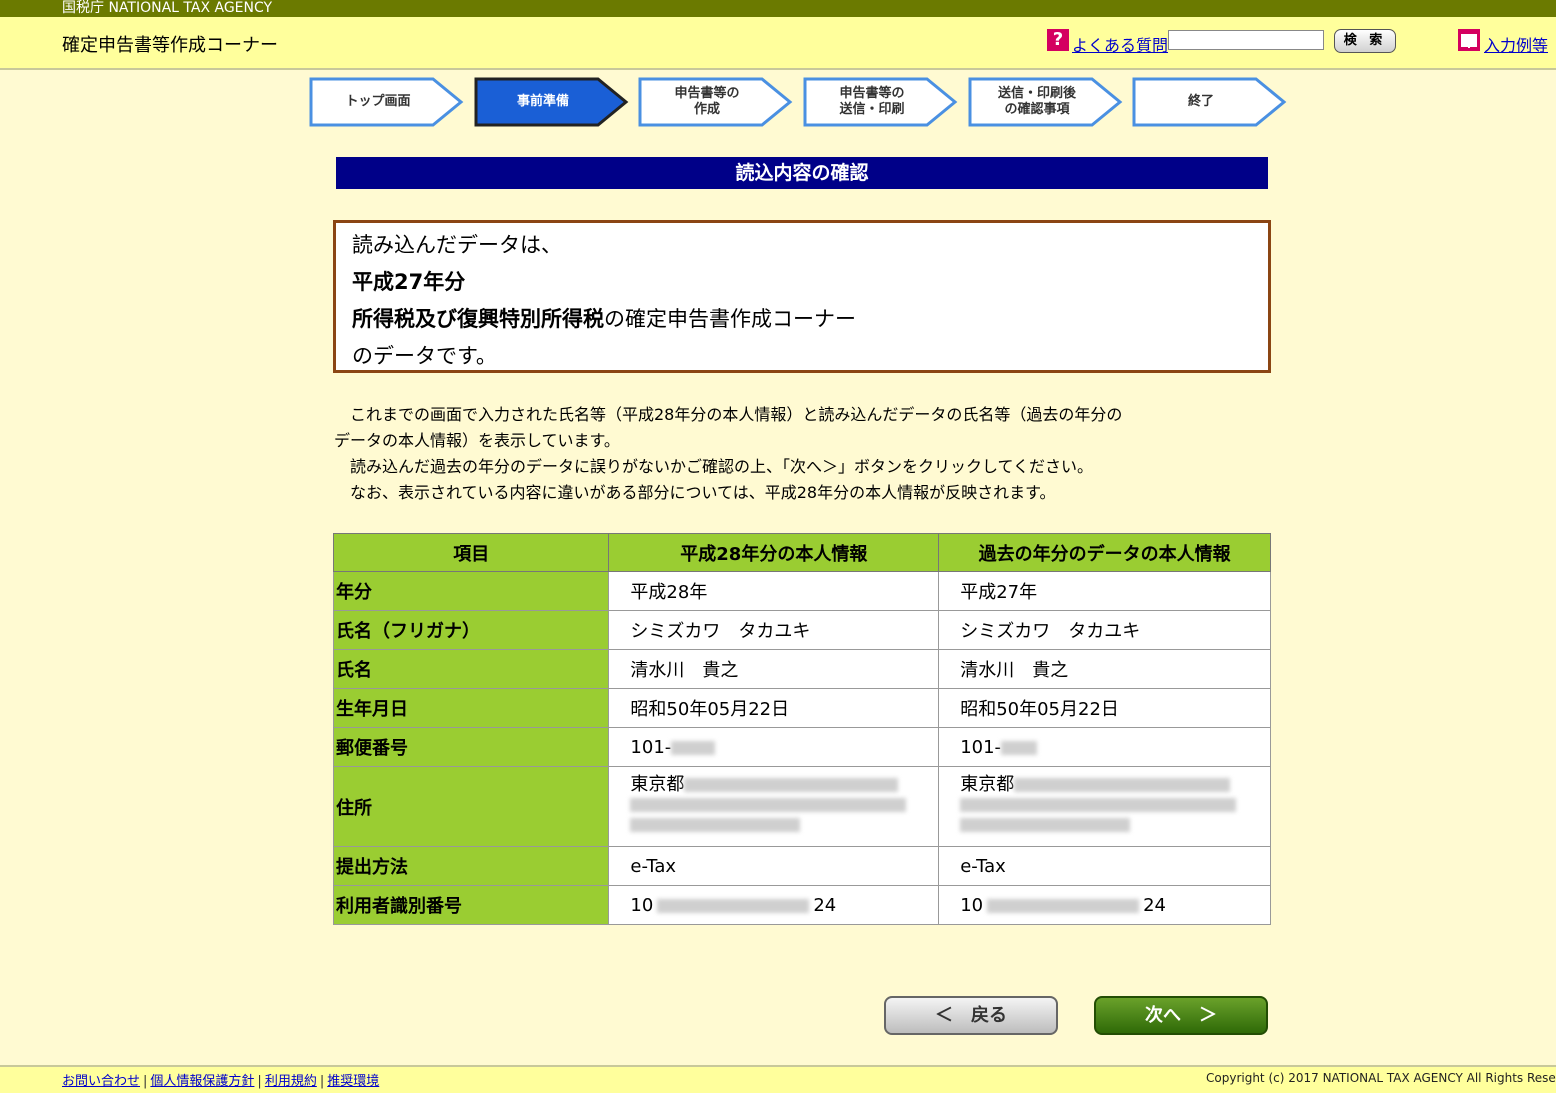 This screenshot has height=1093, width=1556. Describe the element at coordinates (802, 173) in the screenshot. I see `section-title: 読込内容の確認` at that location.